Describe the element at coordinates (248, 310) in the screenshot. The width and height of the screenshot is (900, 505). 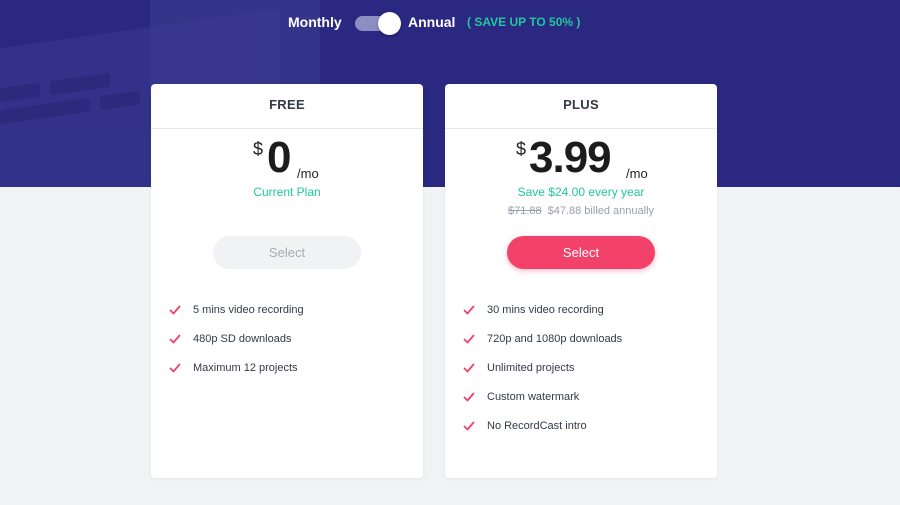
I see `feature-text: 5 mins video recording` at that location.